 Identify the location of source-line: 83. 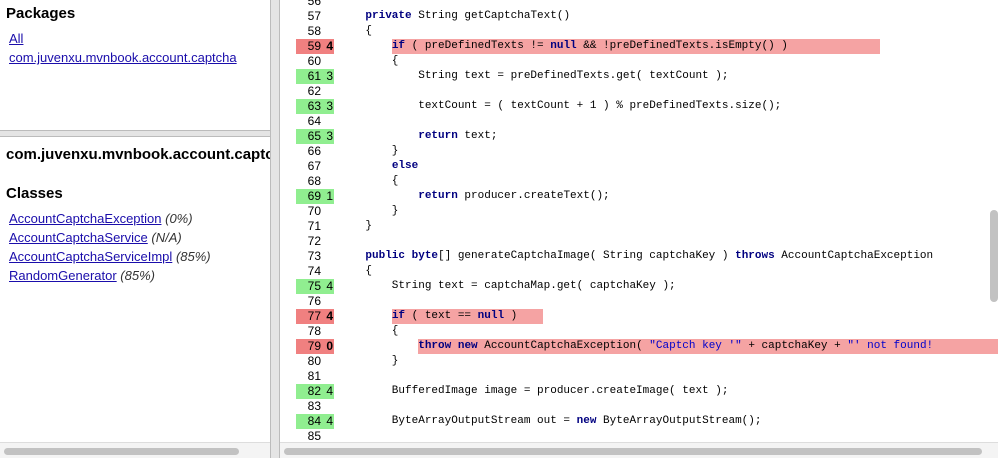
(639, 406).